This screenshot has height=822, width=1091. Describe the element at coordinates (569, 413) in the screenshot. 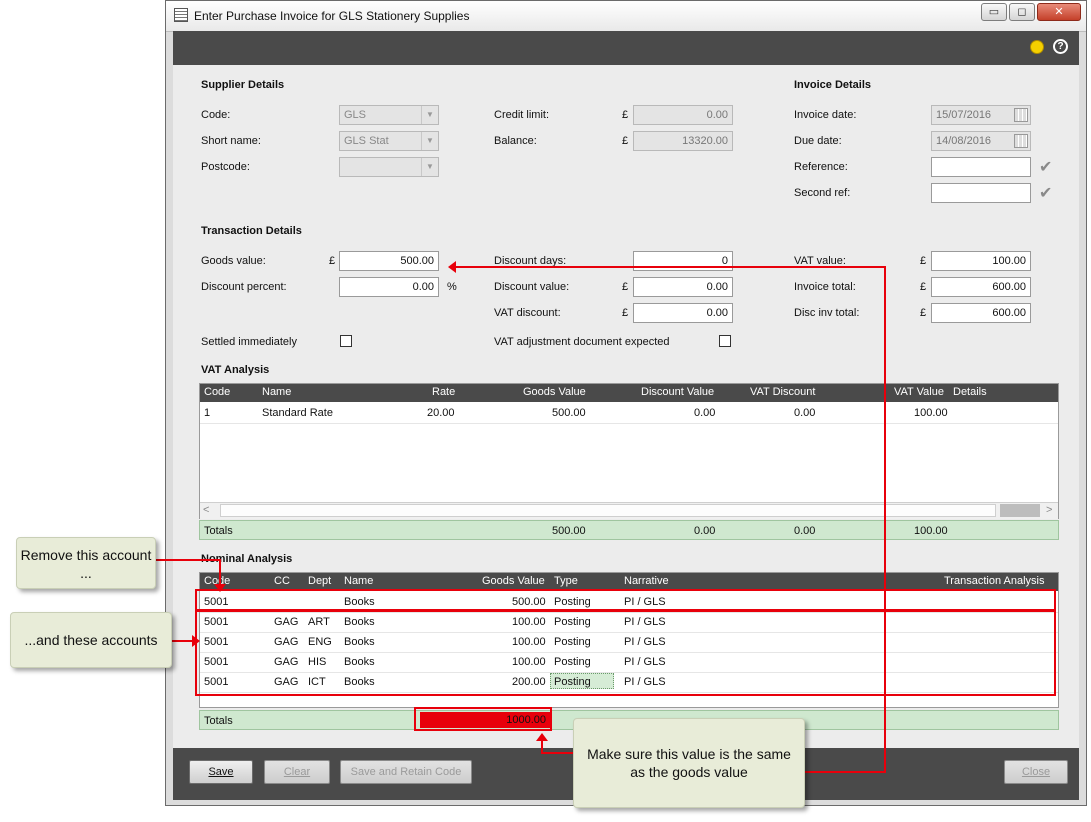

I see `vat-goods-cell: 500.00` at that location.